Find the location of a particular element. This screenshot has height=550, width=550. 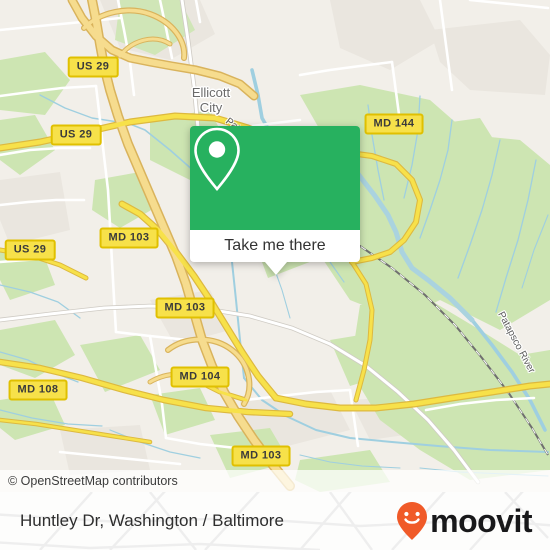

shield-md-103-west: MD 103 is located at coordinates (129, 238).